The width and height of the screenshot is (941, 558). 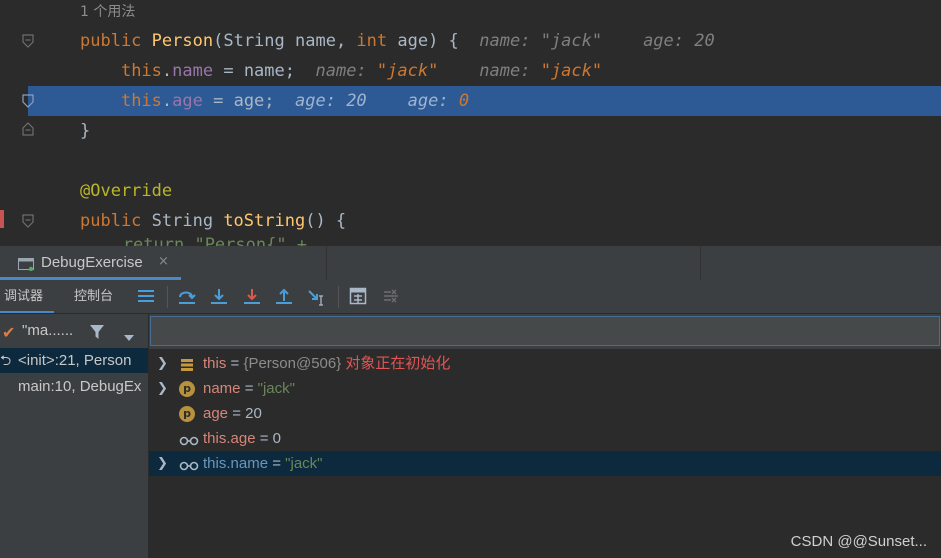 What do you see at coordinates (153, 238) in the screenshot?
I see `code-line-partial: return "Person{" +` at bounding box center [153, 238].